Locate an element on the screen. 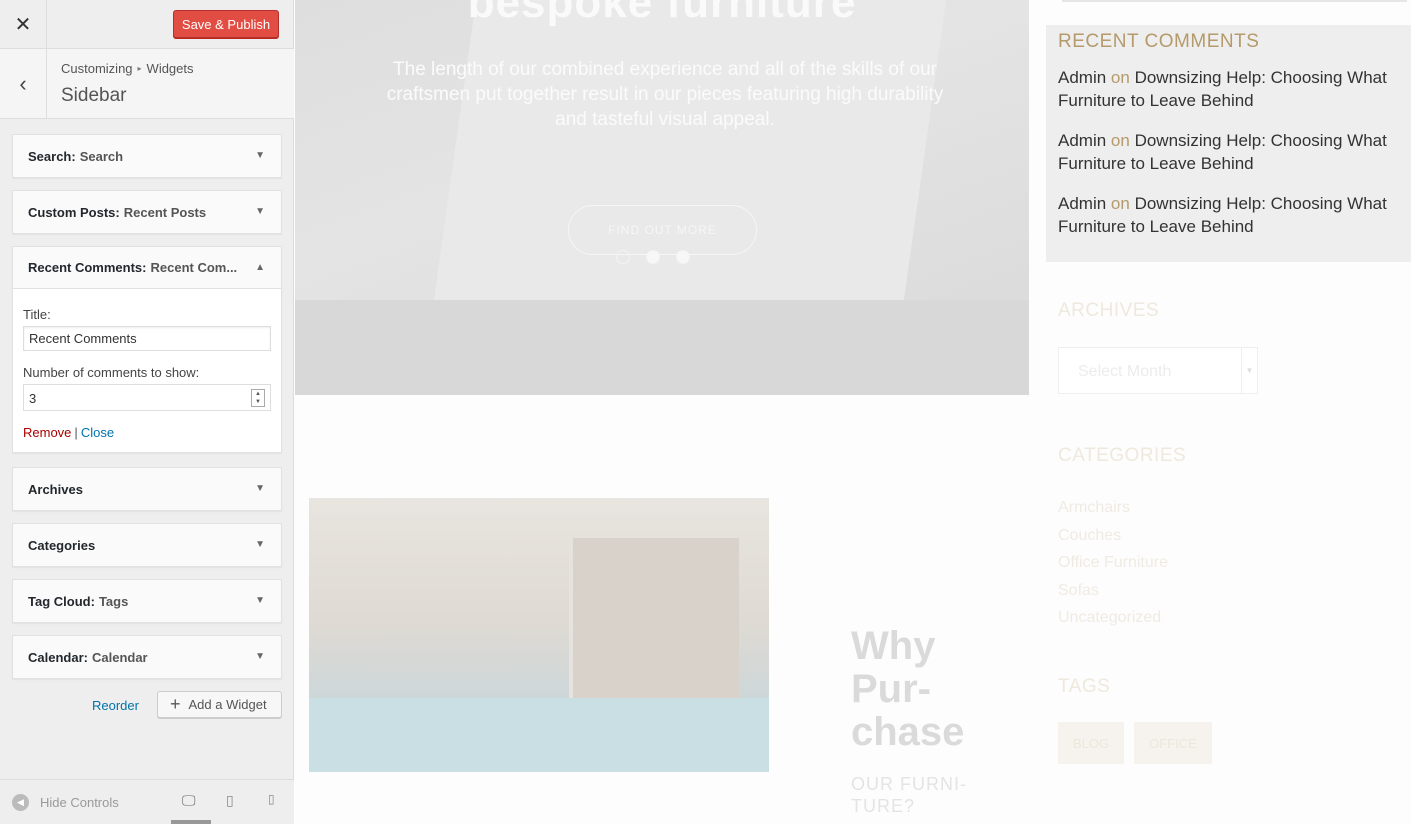 The height and width of the screenshot is (824, 1411). hero-title: bespoke furniture is located at coordinates (662, 13).